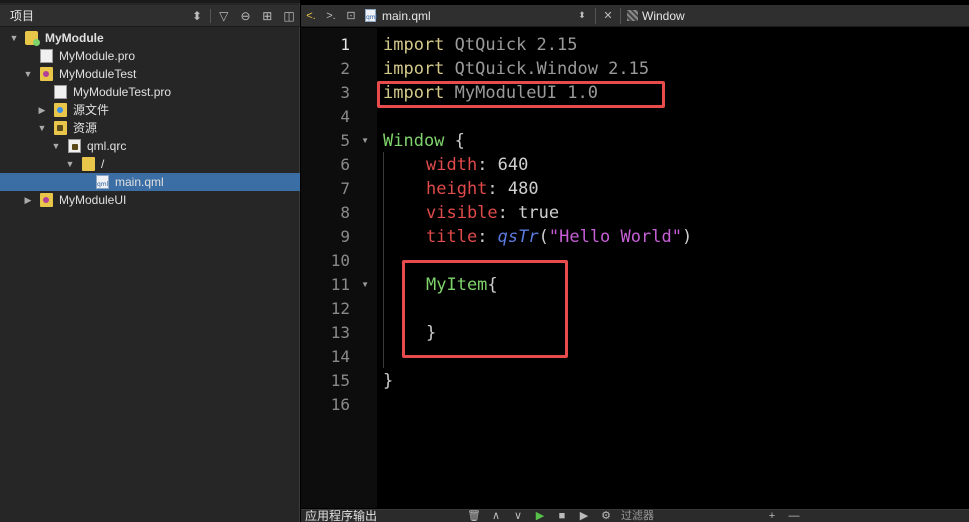 Image resolution: width=969 pixels, height=522 pixels. Describe the element at coordinates (150, 146) in the screenshot. I see `tree-item-qml-qrc: ▼ qml.qrc` at that location.